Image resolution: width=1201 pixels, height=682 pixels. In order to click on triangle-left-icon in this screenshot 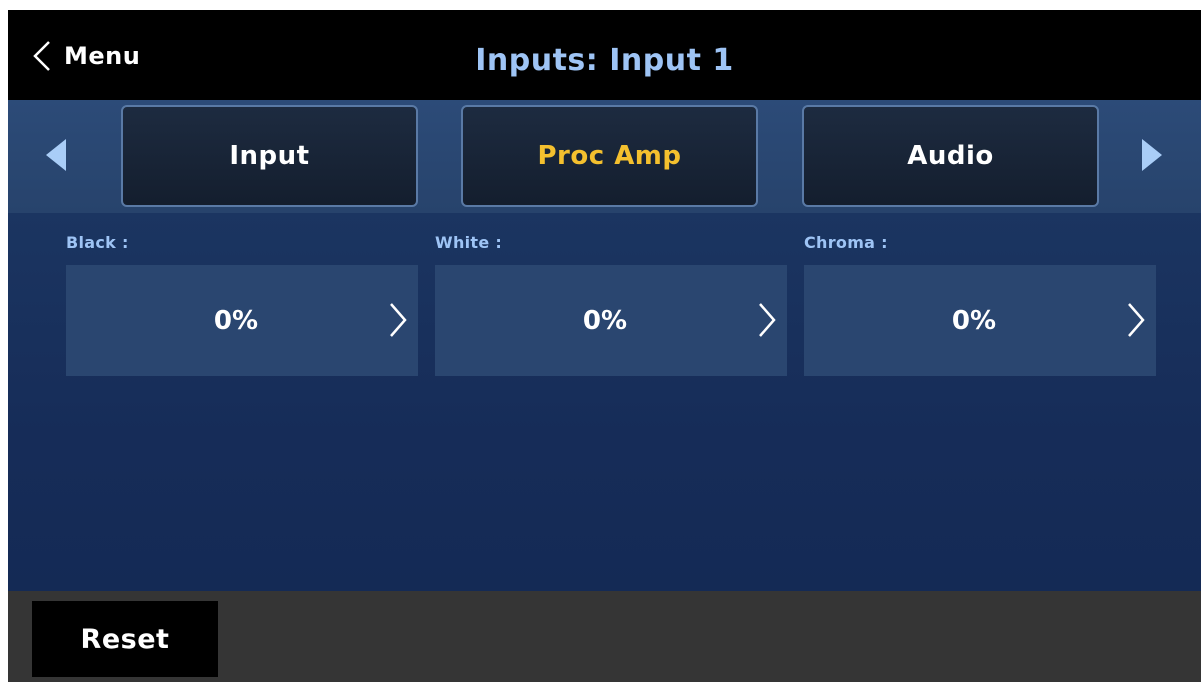, I will do `click(57, 158)`.